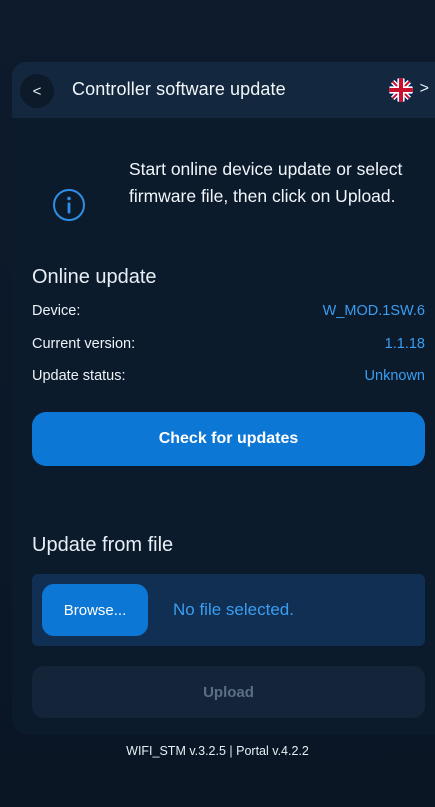 Image resolution: width=435 pixels, height=807 pixels. Describe the element at coordinates (373, 311) in the screenshot. I see `device-value: W_MOD.1SW.6` at that location.